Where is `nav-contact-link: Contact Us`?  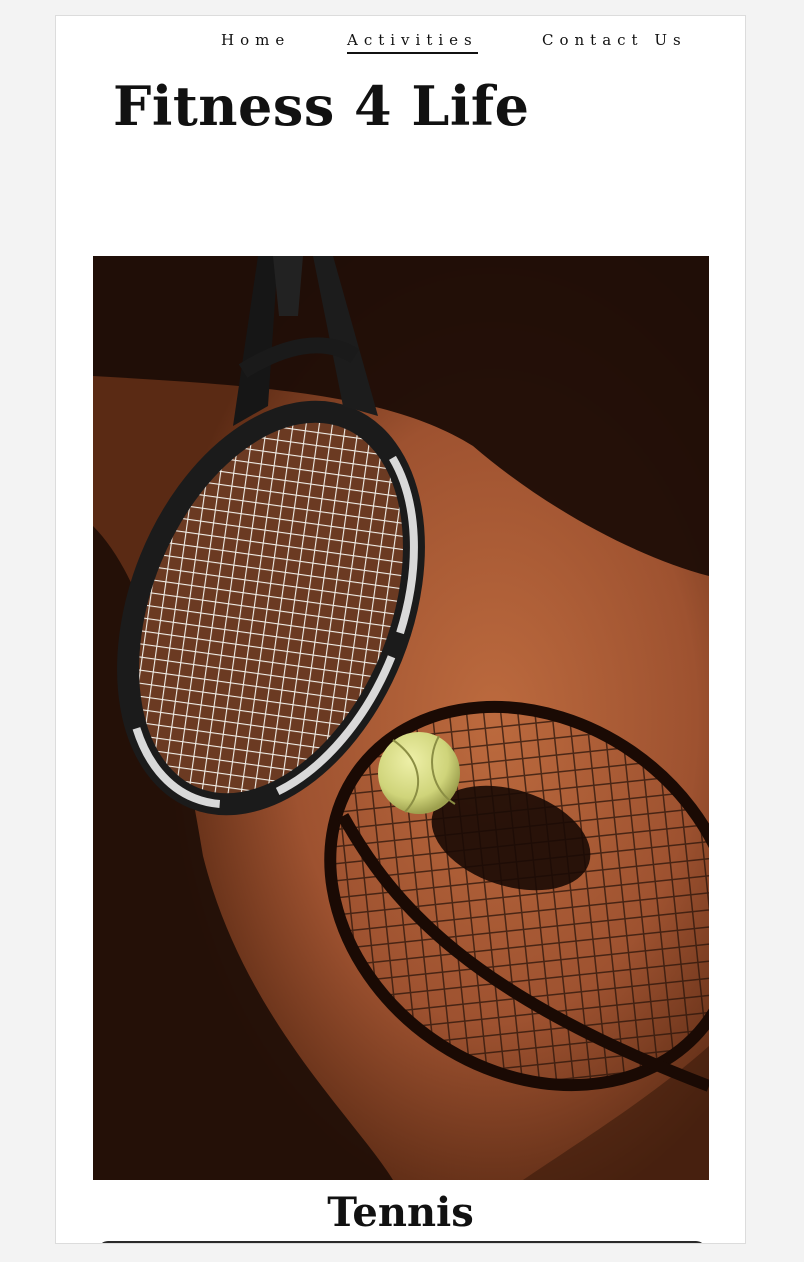 nav-contact-link: Contact Us is located at coordinates (614, 40).